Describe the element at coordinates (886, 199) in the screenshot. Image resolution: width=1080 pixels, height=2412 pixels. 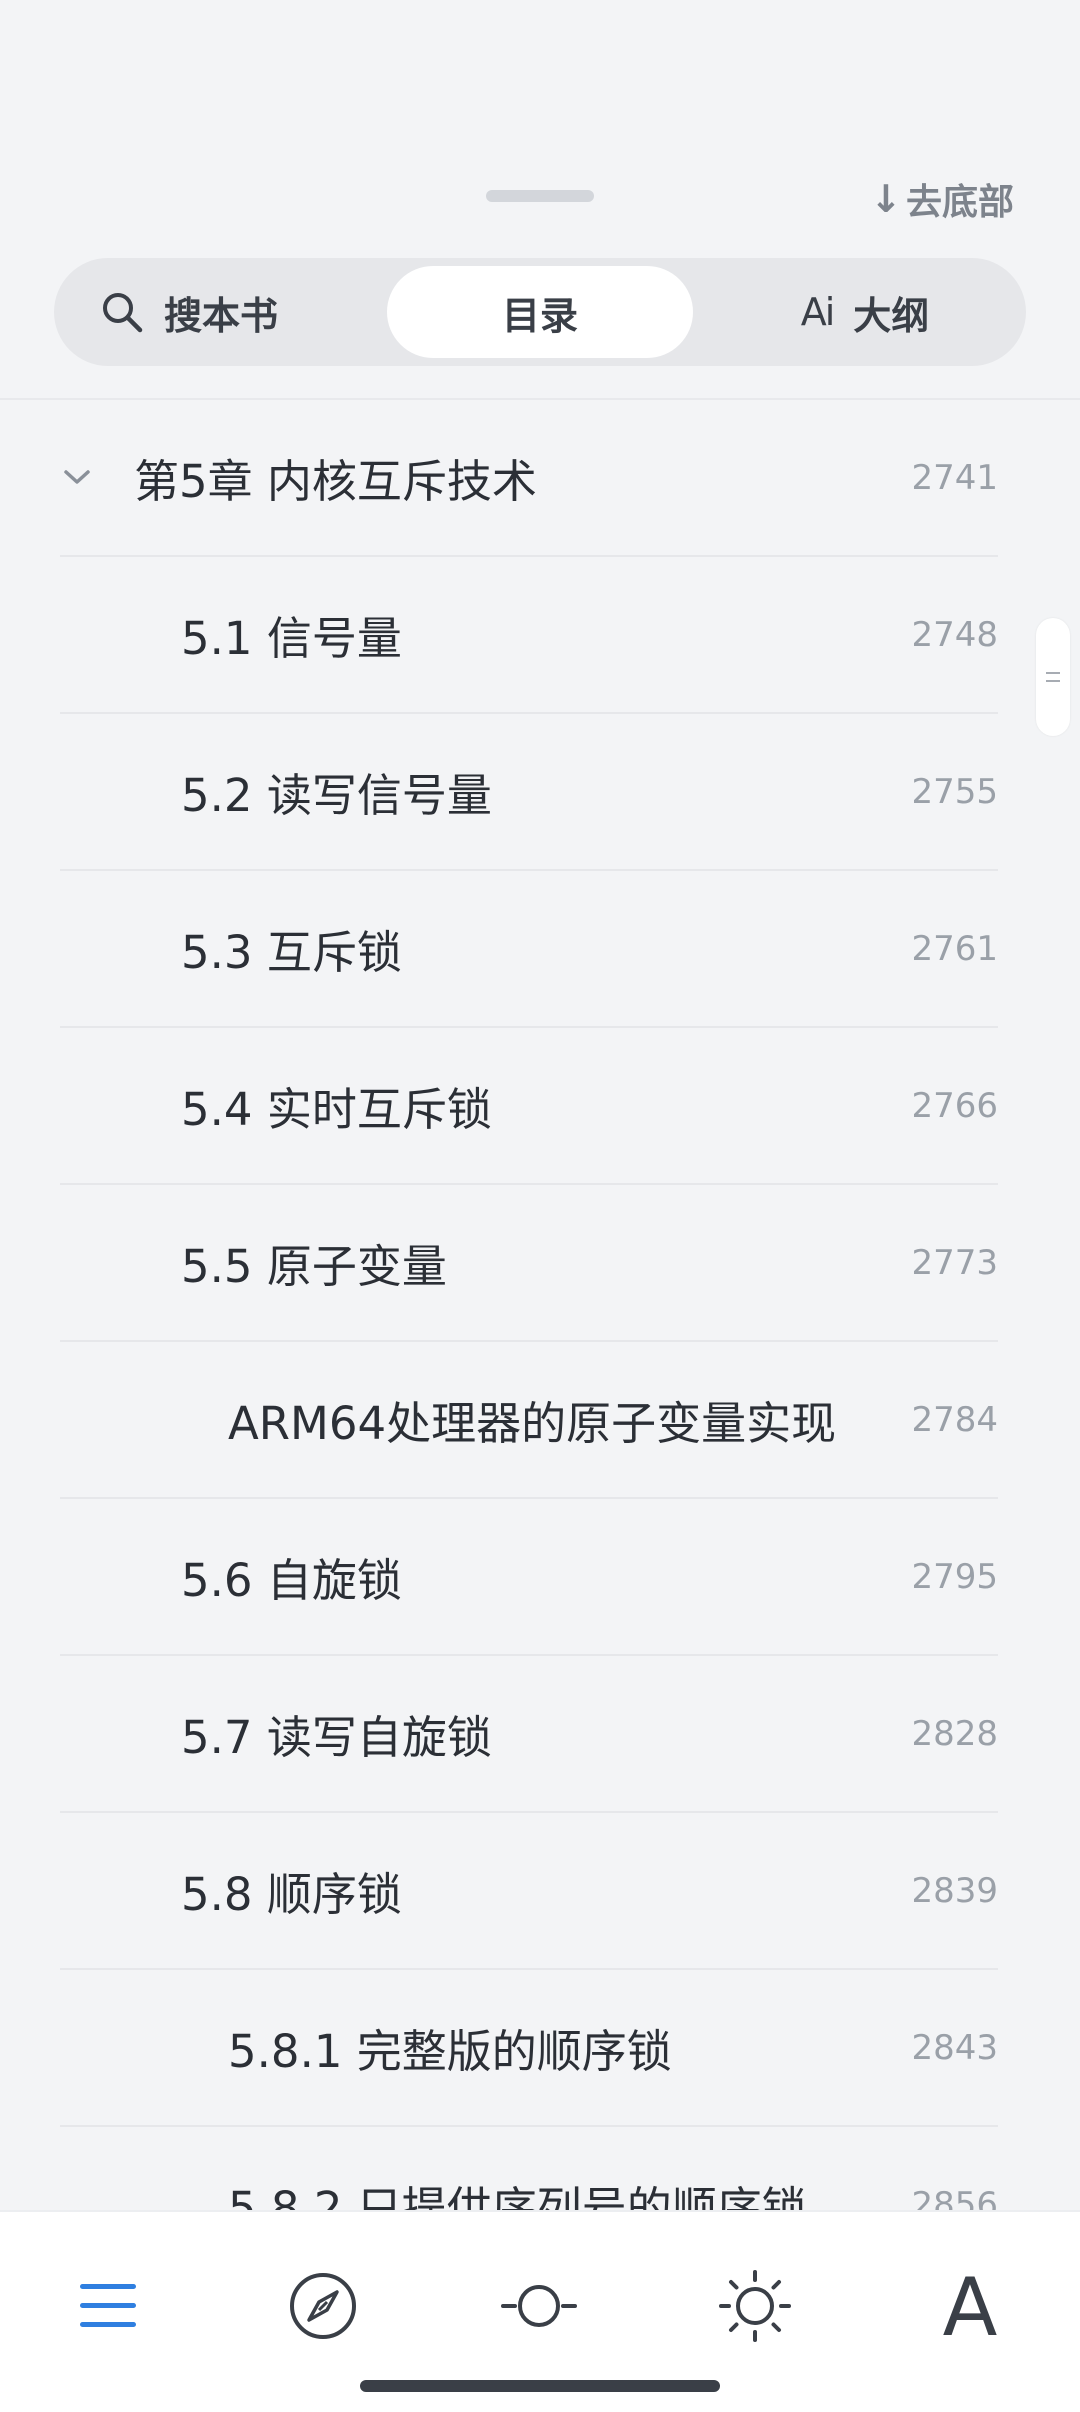
I see `arrow-down-icon: ↓` at that location.